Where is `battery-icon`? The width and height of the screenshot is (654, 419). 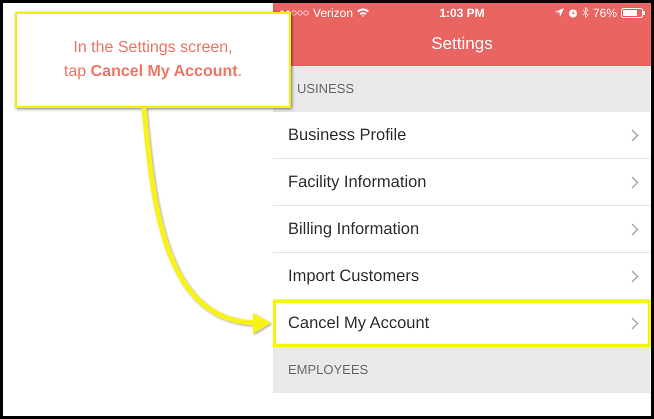 battery-icon is located at coordinates (633, 13).